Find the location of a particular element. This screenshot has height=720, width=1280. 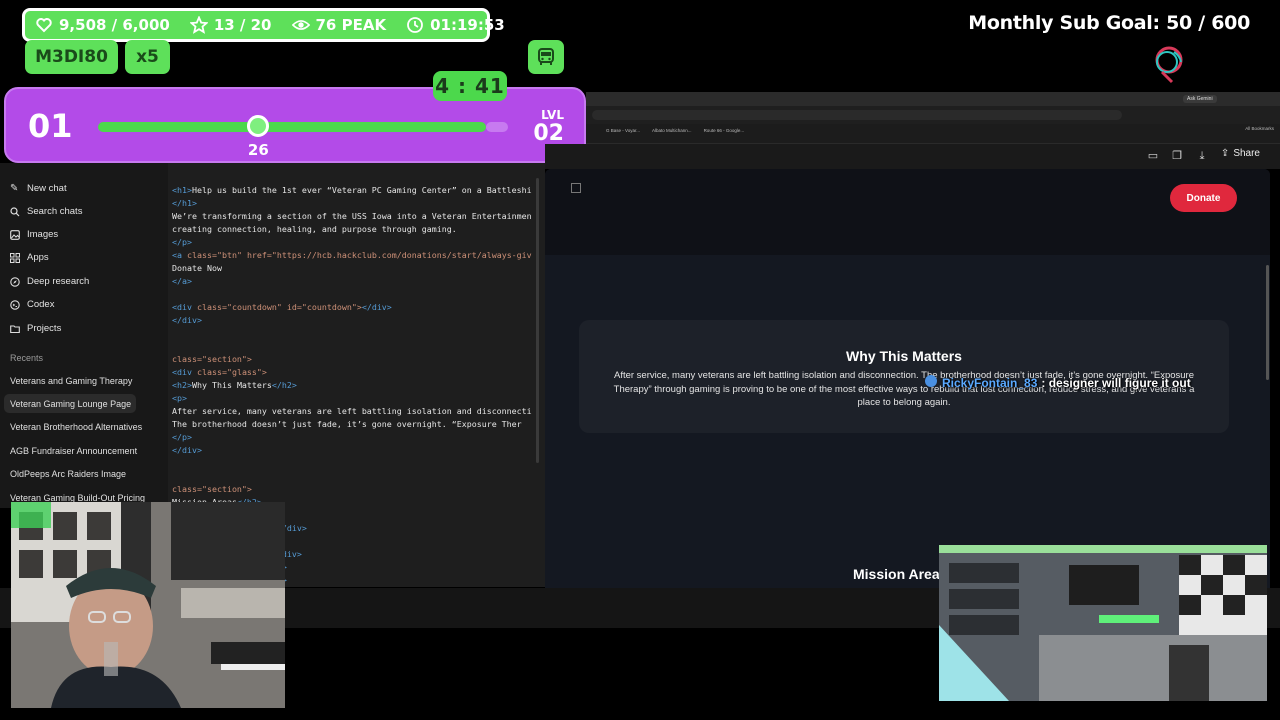

share-button: ⇪ Share is located at coordinates (1240, 153).